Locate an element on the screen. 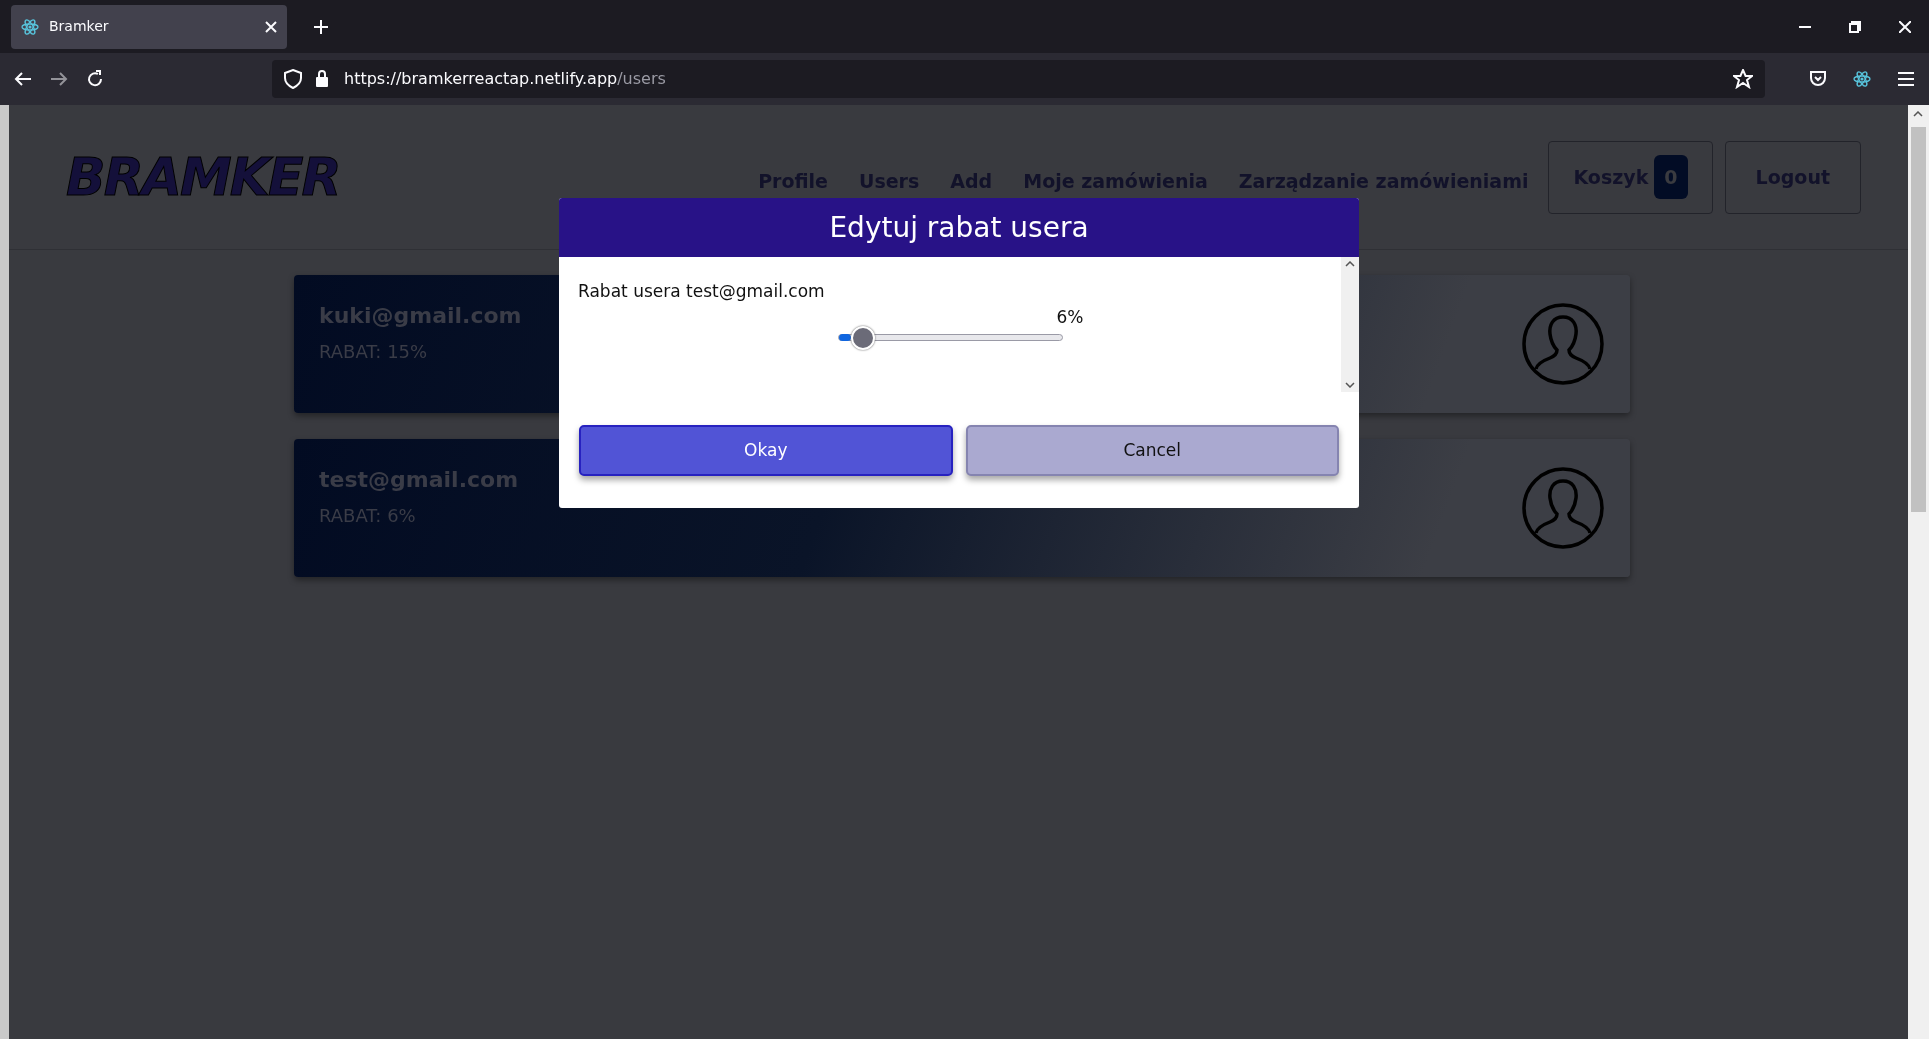 The width and height of the screenshot is (1929, 1039). logo: BRAMKER is located at coordinates (203, 177).